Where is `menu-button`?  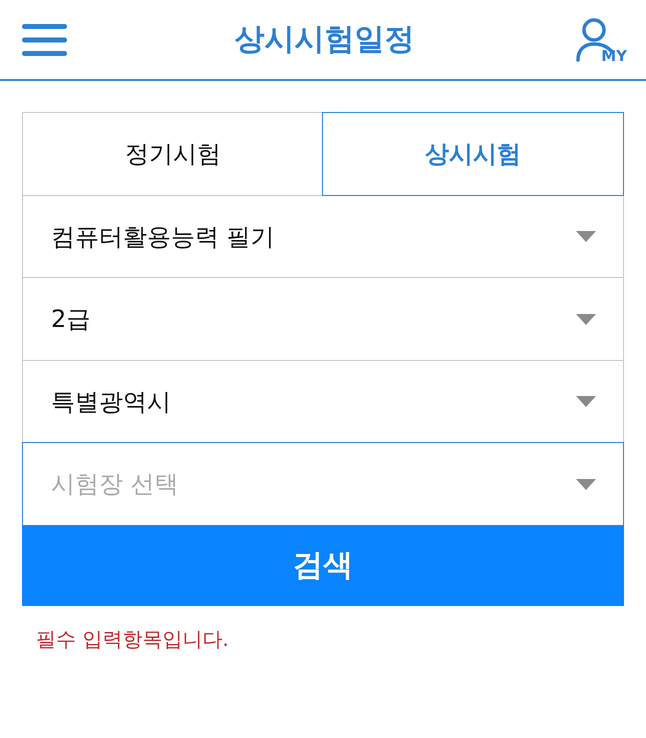 menu-button is located at coordinates (44, 40).